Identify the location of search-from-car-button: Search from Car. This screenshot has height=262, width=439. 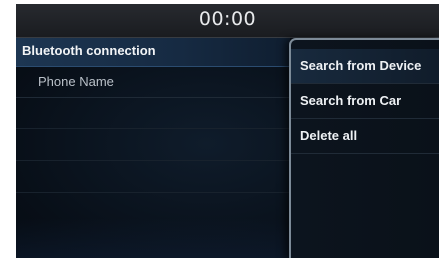
(365, 101).